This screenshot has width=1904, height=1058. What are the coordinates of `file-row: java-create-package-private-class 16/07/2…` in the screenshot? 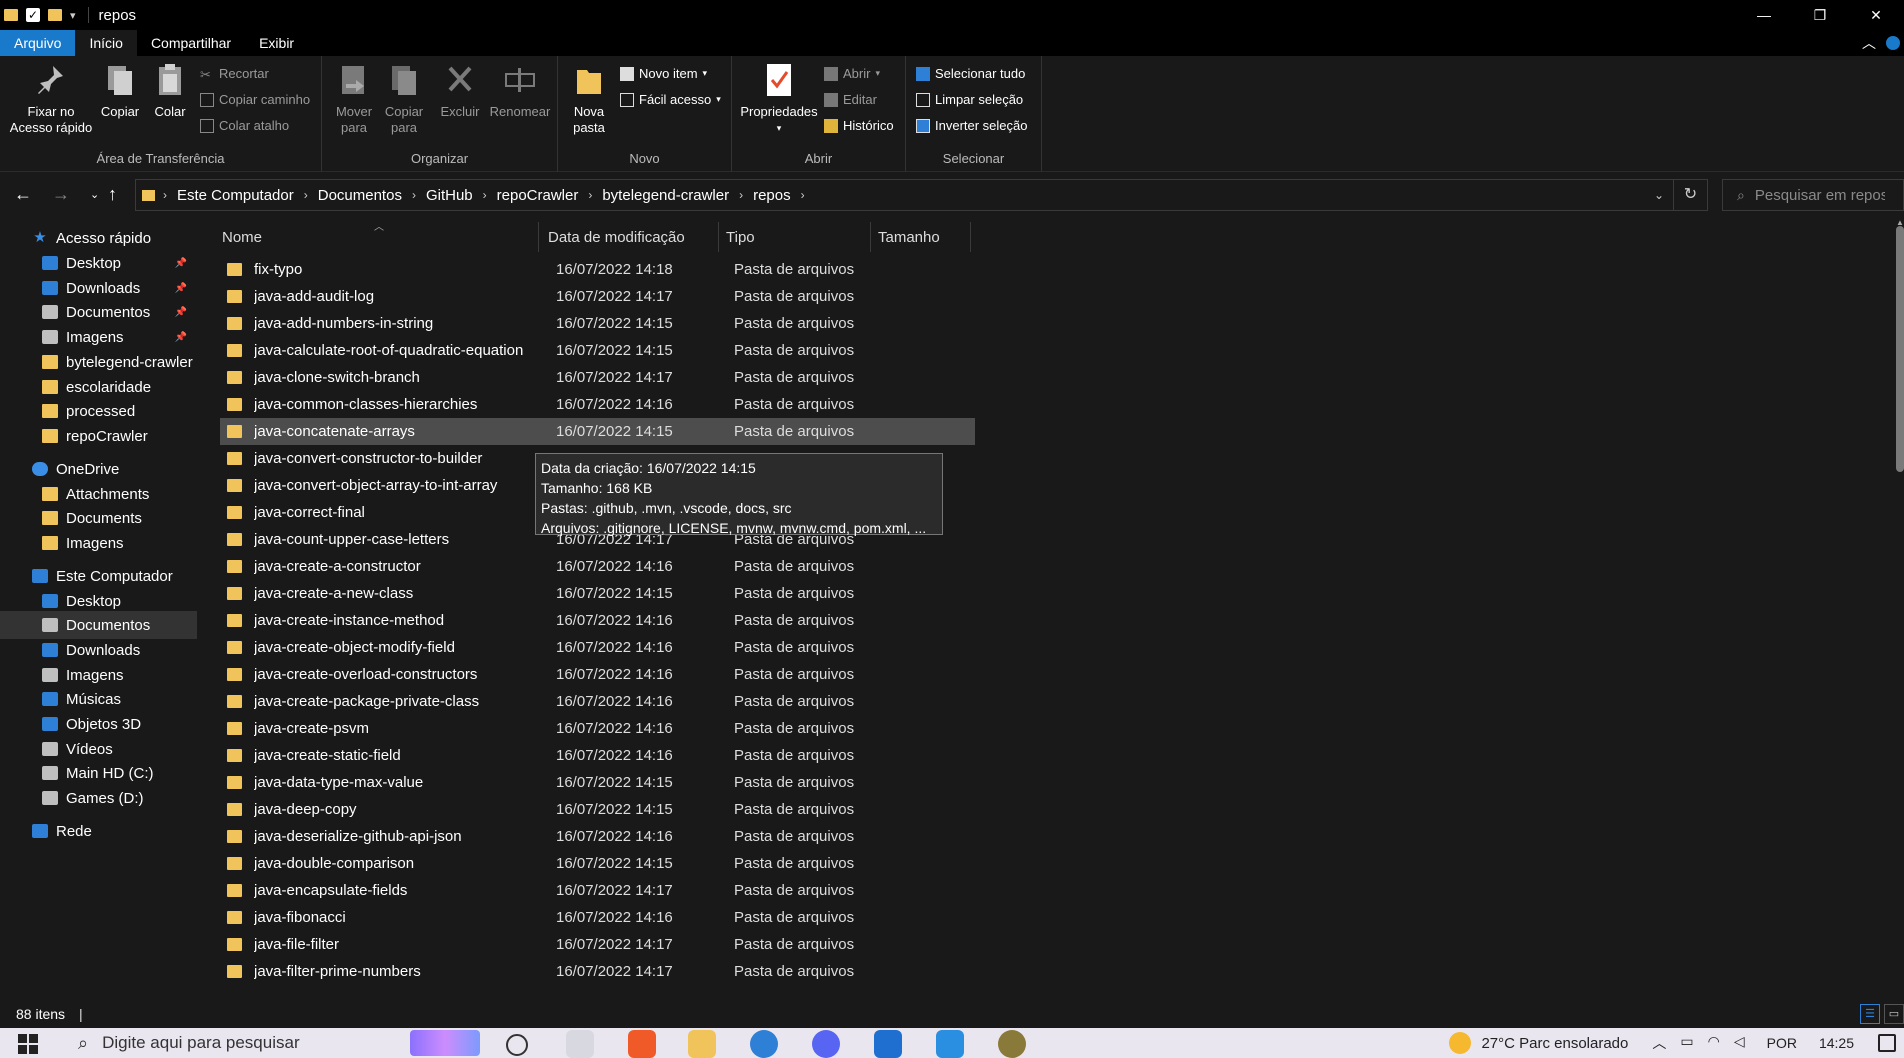 It's located at (597, 701).